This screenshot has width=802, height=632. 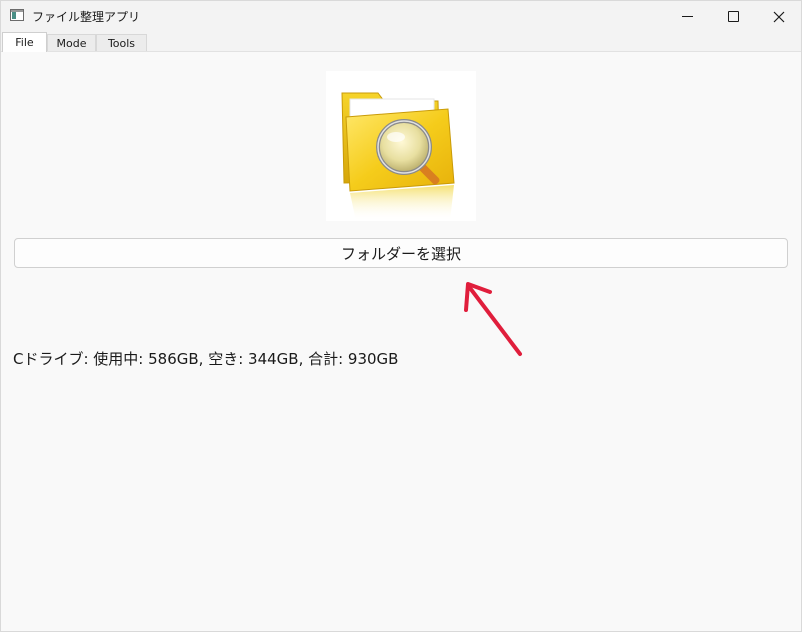 What do you see at coordinates (401, 16) in the screenshot?
I see `title-bar: ファイル整理アプリ` at bounding box center [401, 16].